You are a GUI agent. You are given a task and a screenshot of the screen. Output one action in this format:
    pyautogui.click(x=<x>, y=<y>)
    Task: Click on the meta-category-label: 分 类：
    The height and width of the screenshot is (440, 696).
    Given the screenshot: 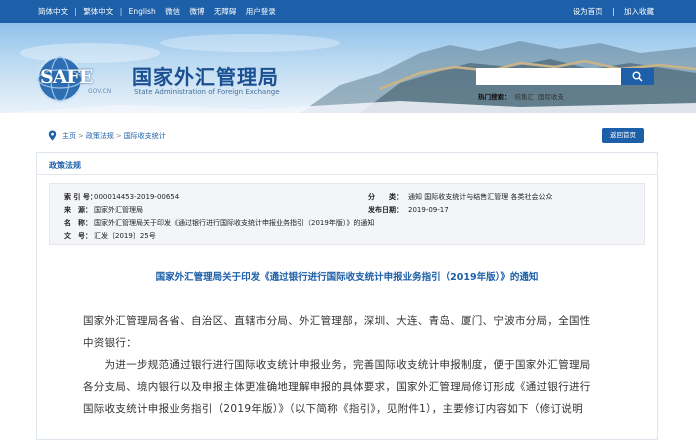 What is the action you would take?
    pyautogui.click(x=385, y=197)
    